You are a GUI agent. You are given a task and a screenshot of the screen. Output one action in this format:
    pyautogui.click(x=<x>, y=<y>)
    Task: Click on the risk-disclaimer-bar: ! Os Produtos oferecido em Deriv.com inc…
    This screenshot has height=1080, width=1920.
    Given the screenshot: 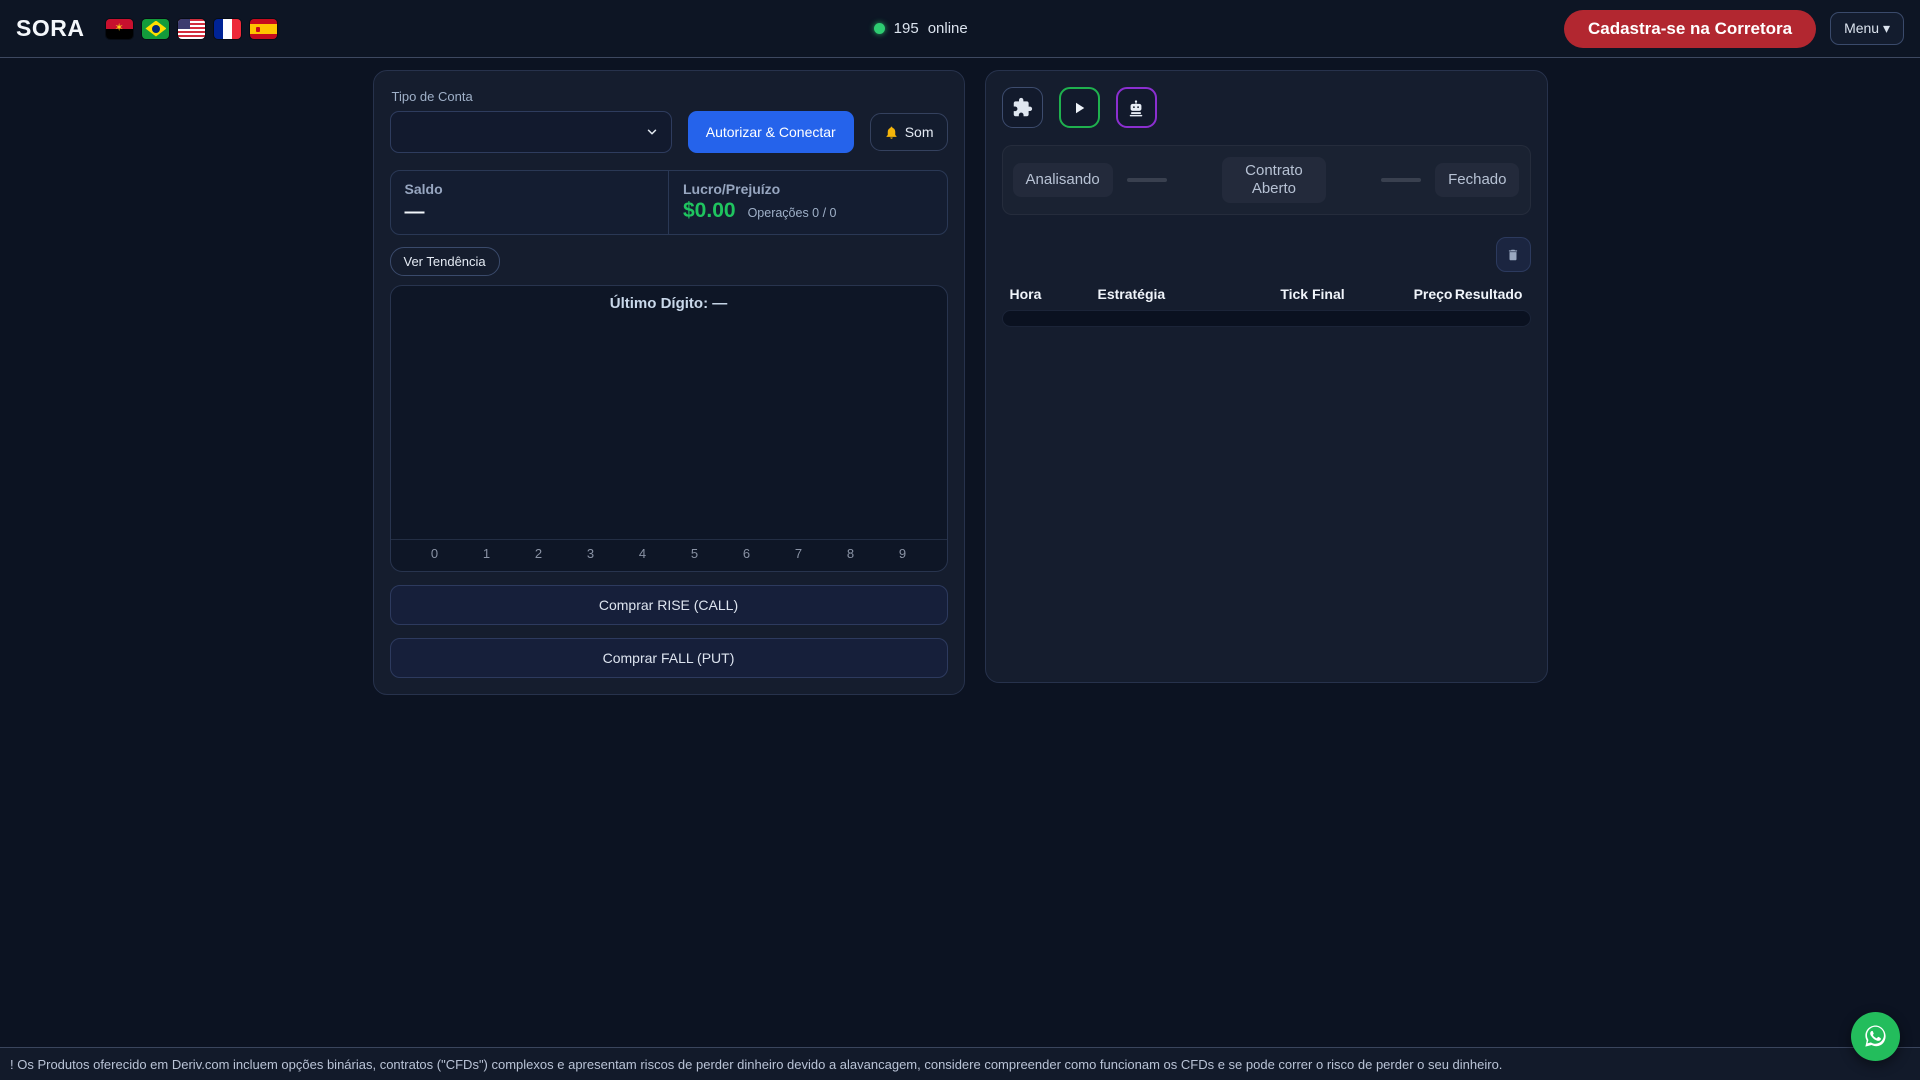 What is the action you would take?
    pyautogui.click(x=960, y=1063)
    